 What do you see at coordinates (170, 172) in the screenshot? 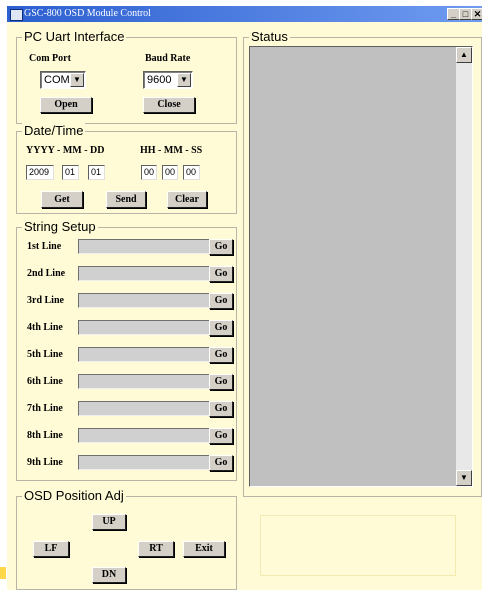
I see `minute-field: 00` at bounding box center [170, 172].